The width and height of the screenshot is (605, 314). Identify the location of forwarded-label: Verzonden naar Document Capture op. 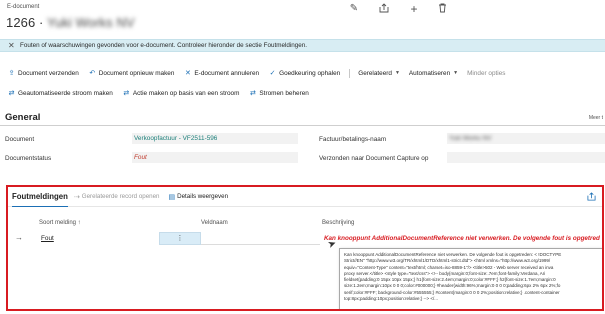
(374, 158).